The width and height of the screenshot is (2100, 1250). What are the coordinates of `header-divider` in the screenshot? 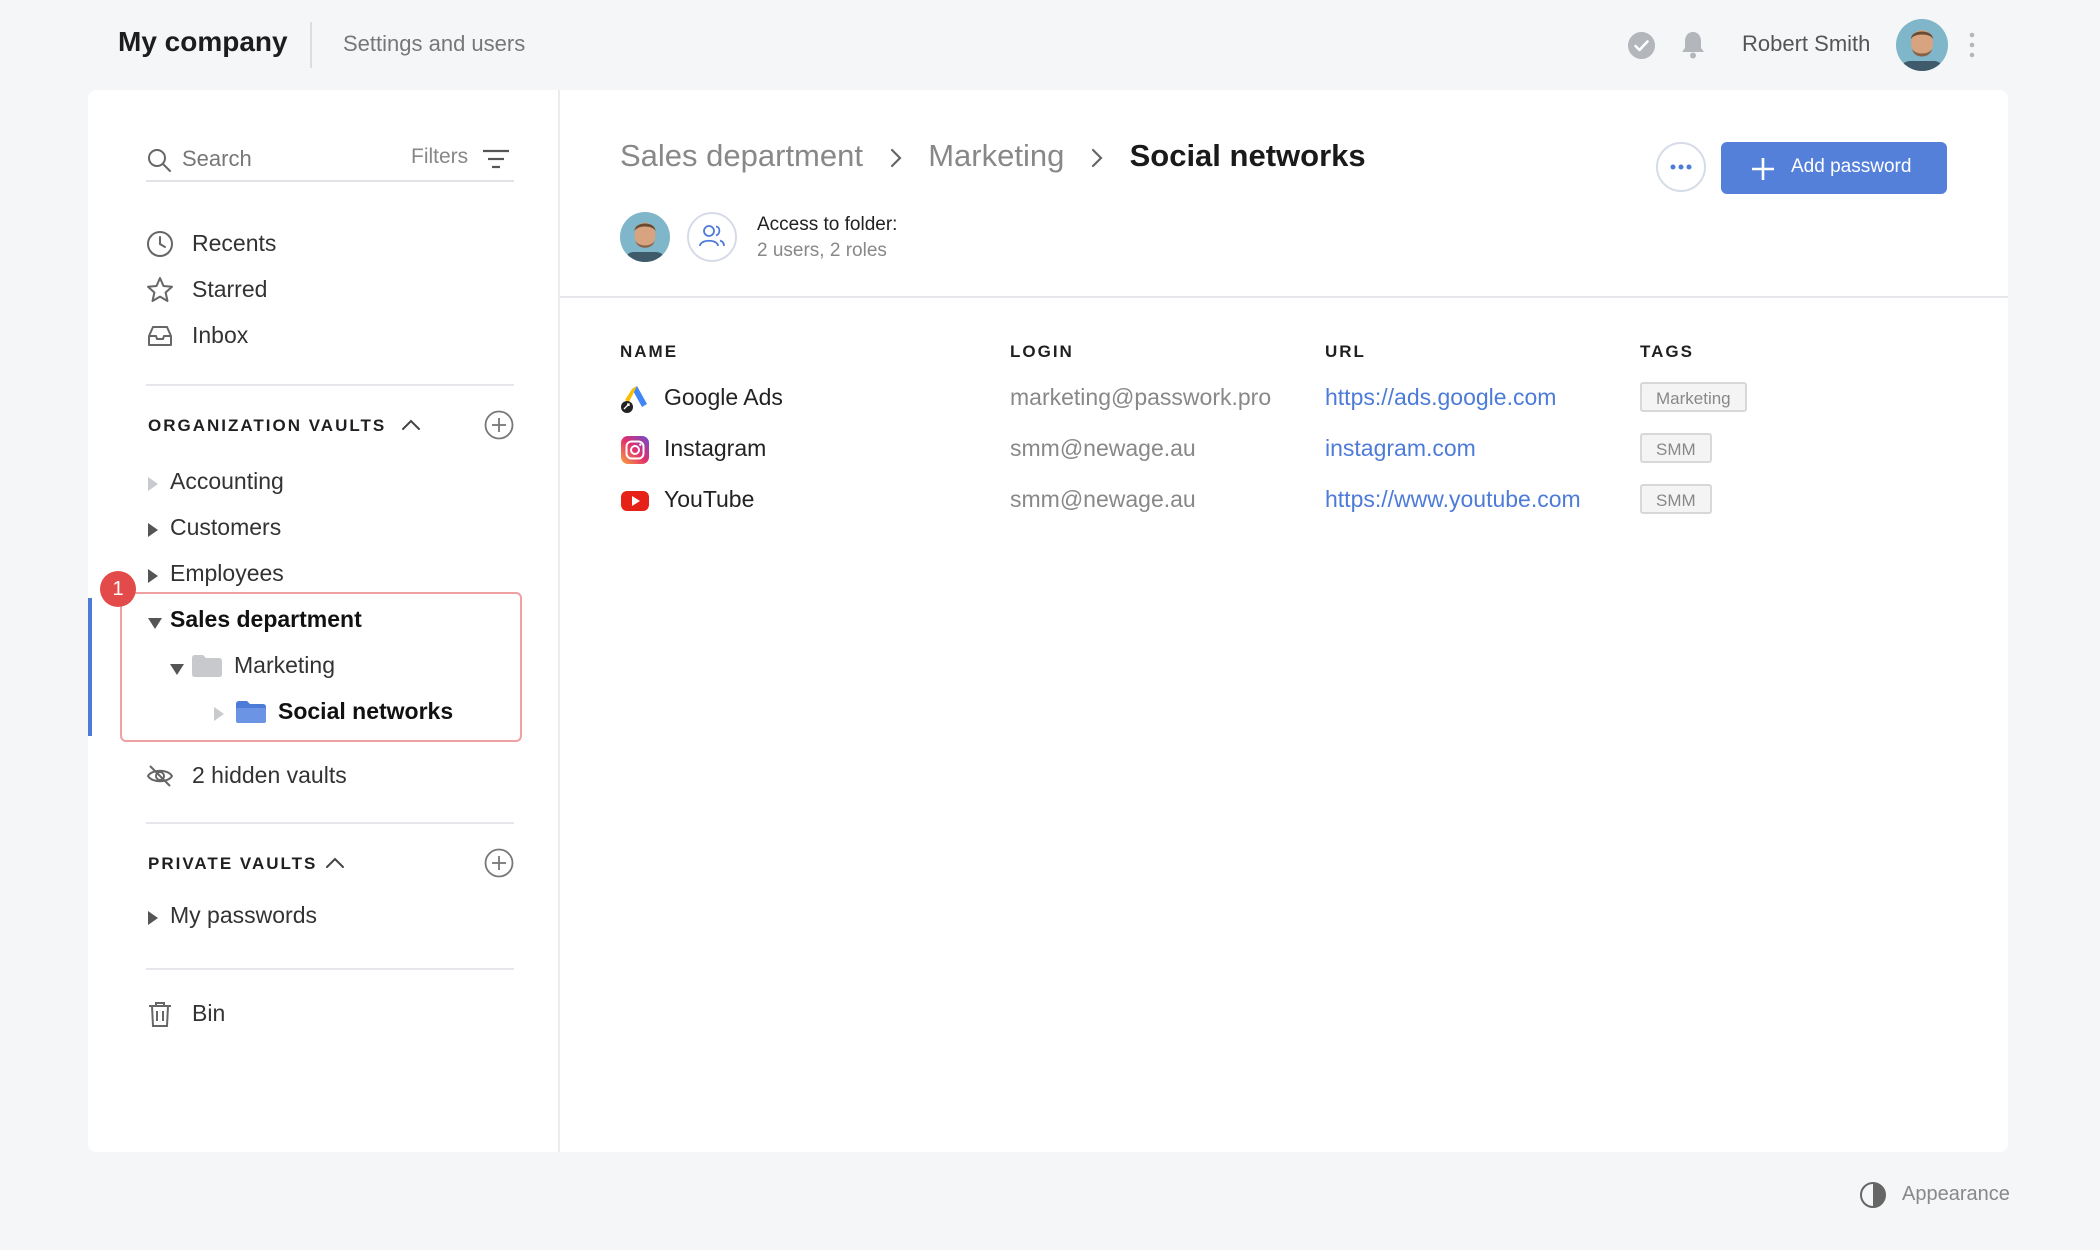 It's located at (311, 45).